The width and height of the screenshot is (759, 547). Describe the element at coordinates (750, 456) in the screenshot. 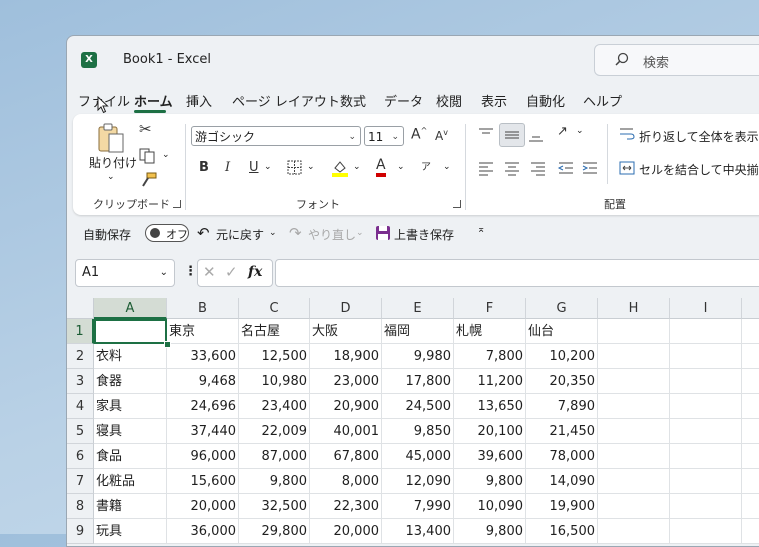

I see `cell-j6` at that location.